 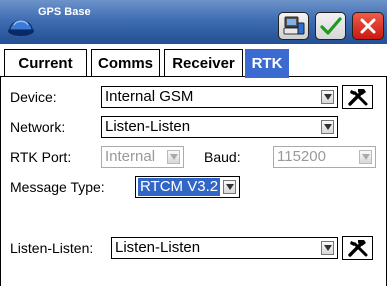 I want to click on device-select: Internal GSM, so click(x=219, y=97).